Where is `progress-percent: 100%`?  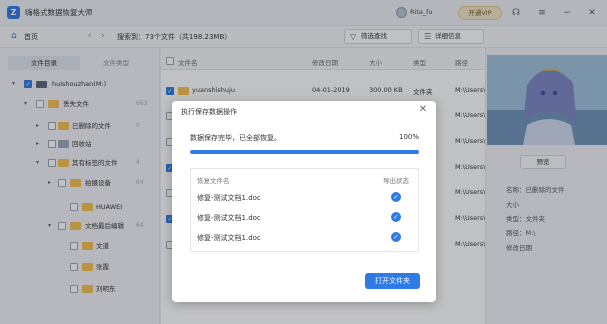
progress-percent: 100% is located at coordinates (409, 137).